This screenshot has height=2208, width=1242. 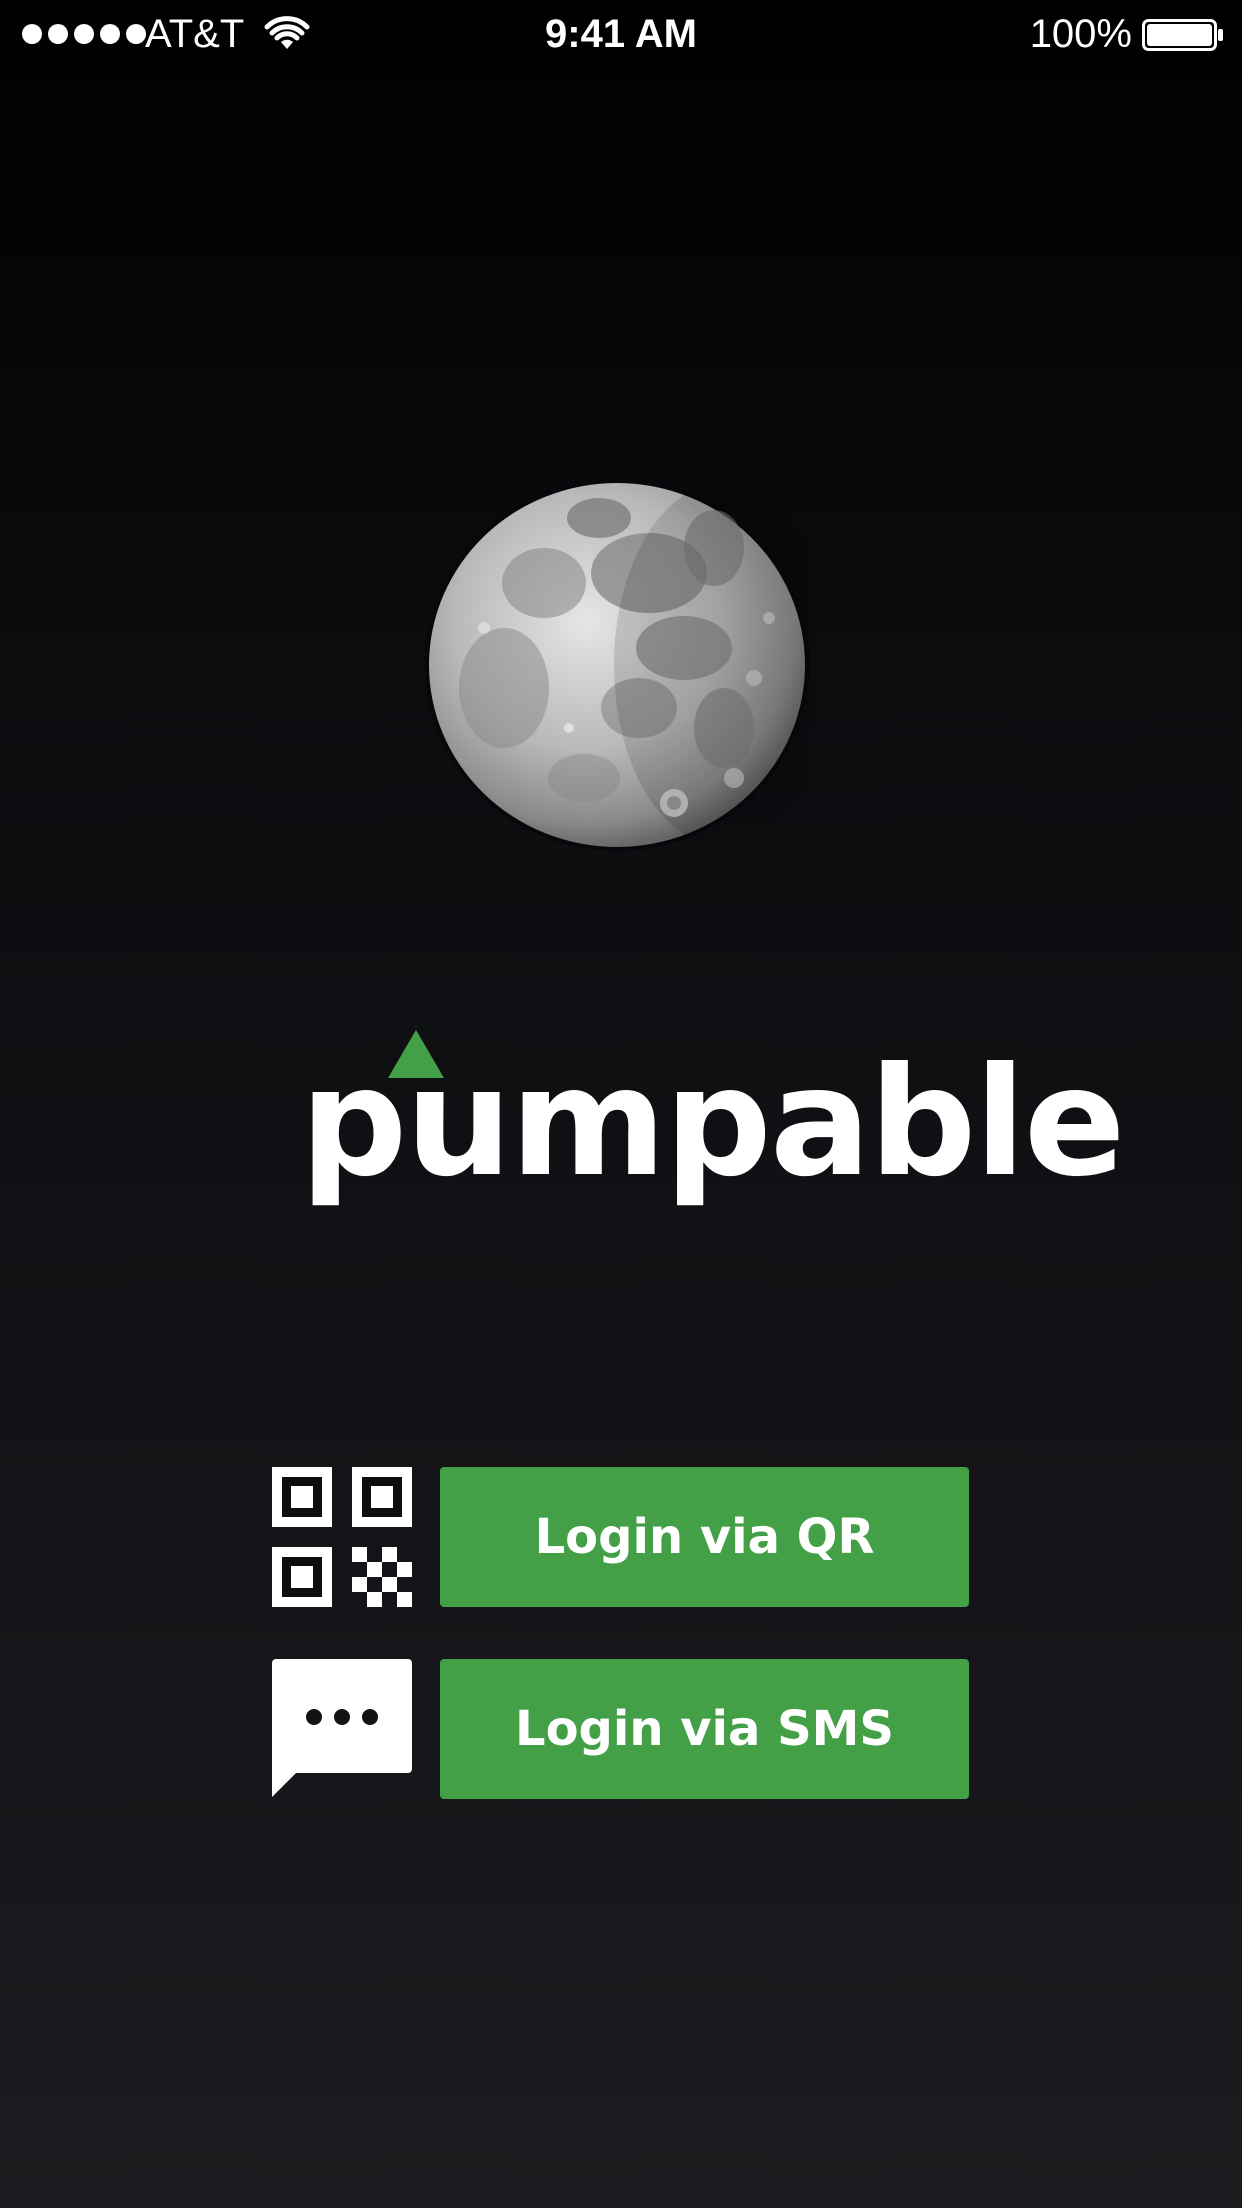 I want to click on pumpable-logo: pumpable, so click(x=703, y=1110).